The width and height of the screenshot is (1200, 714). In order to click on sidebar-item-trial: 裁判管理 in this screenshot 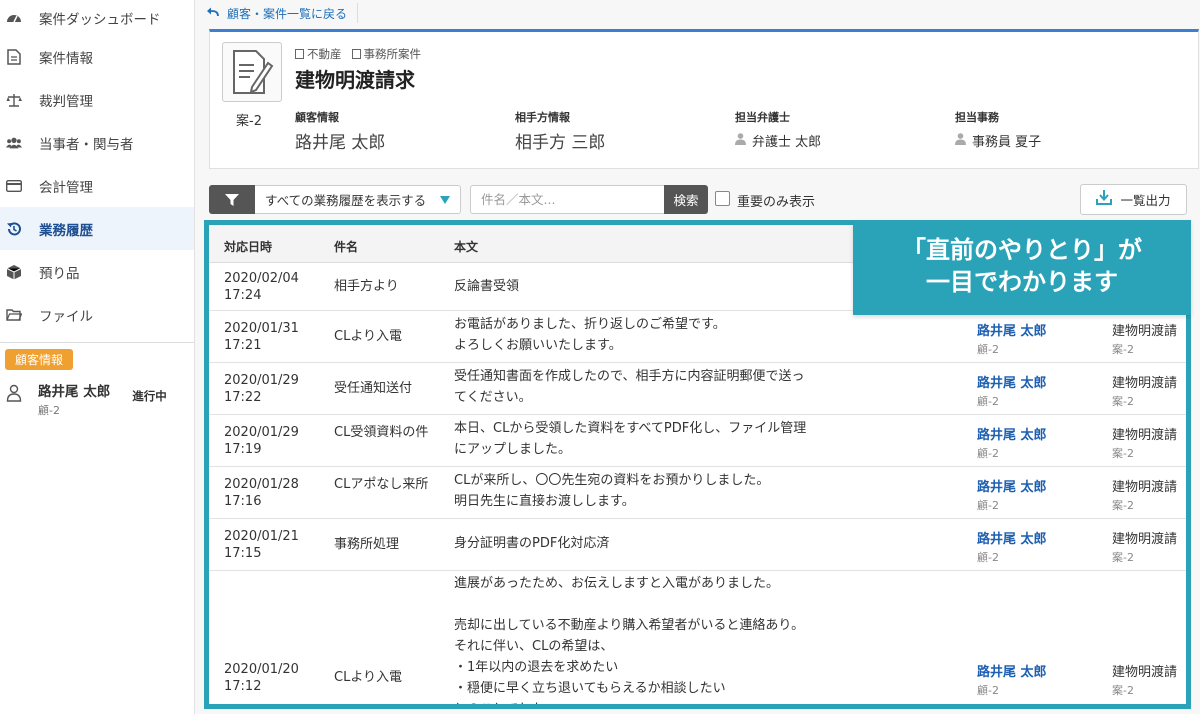, I will do `click(97, 99)`.